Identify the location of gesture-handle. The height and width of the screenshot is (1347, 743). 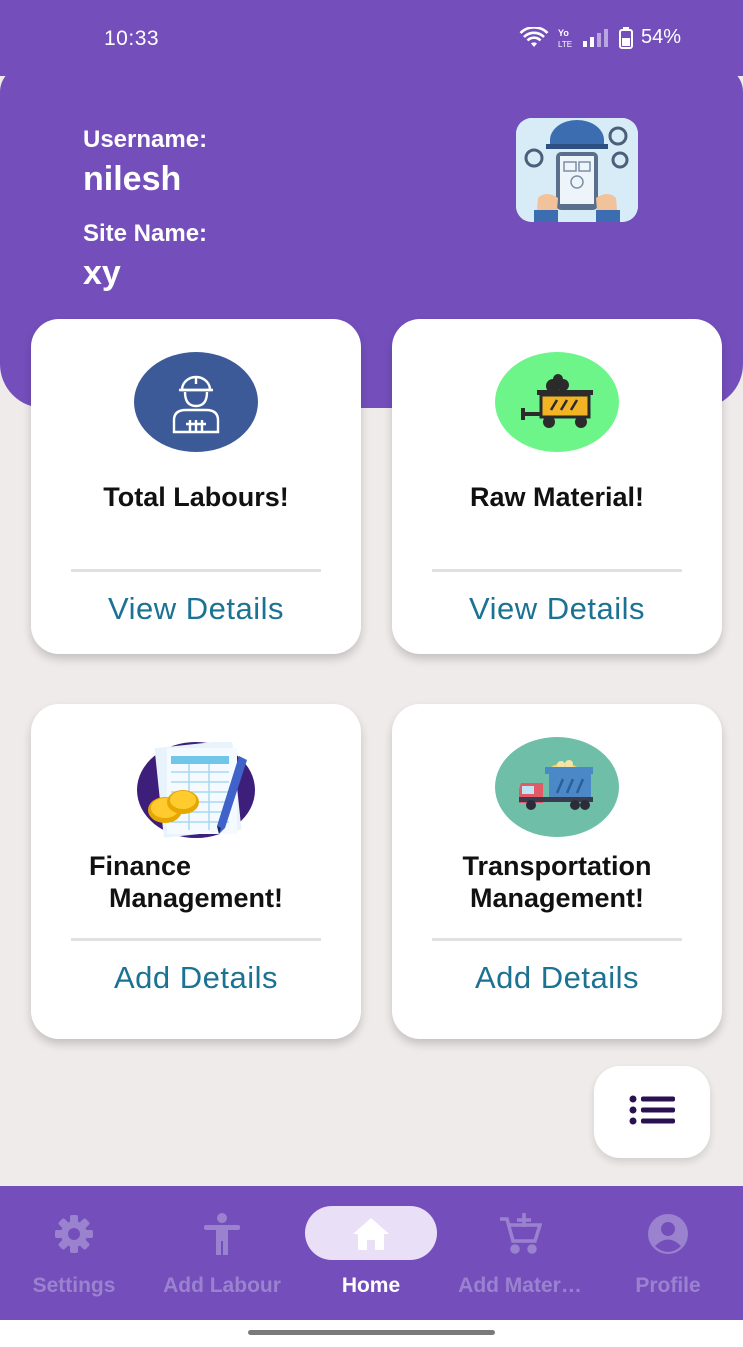
(371, 1332).